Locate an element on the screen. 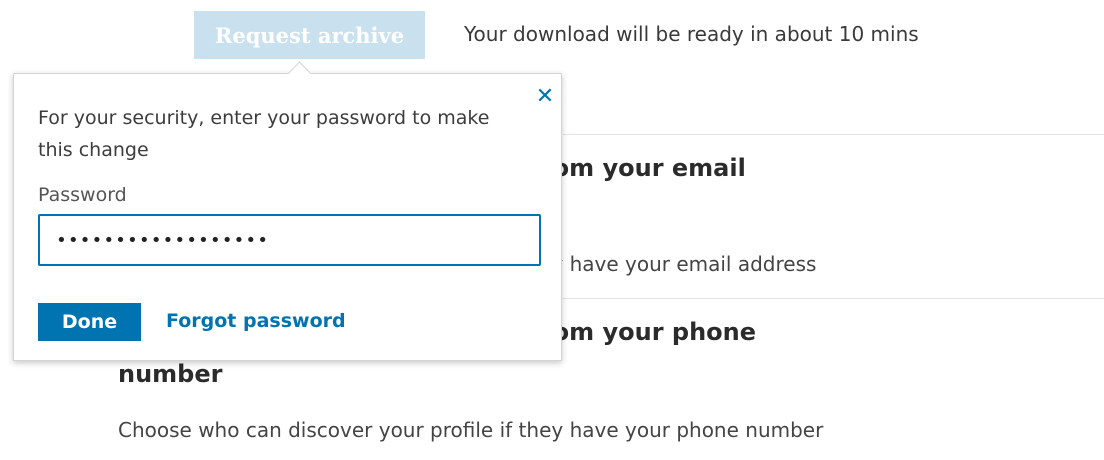  popover-arrow is located at coordinates (299, 73).